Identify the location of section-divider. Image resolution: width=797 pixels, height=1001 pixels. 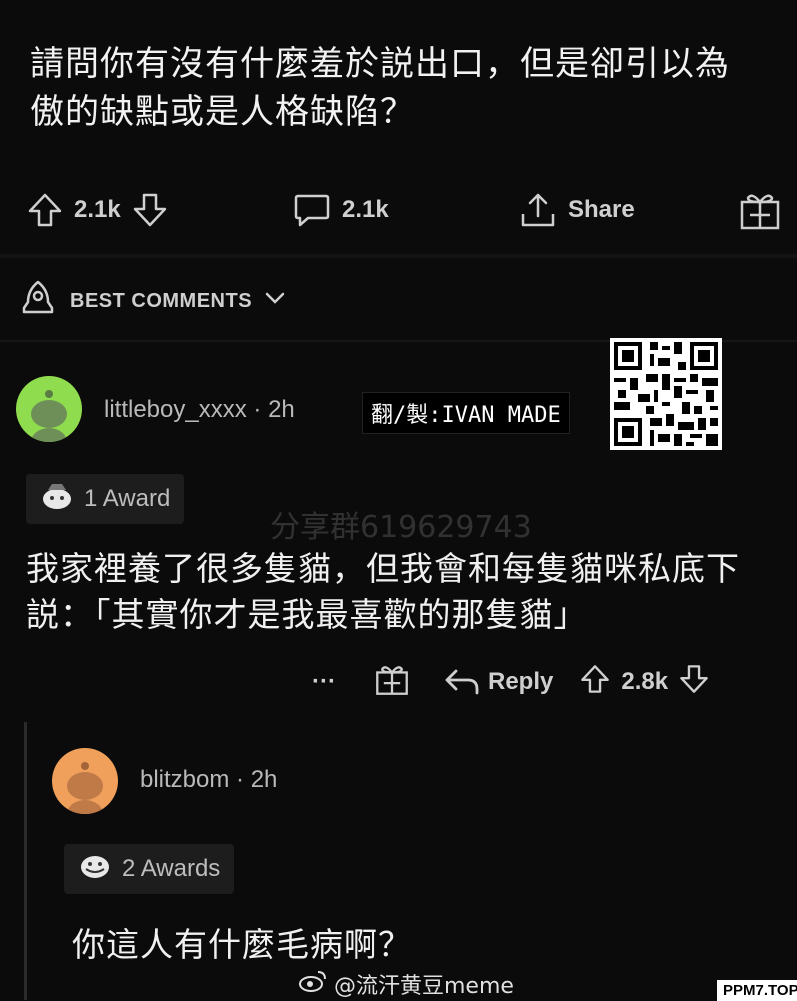
(398, 256).